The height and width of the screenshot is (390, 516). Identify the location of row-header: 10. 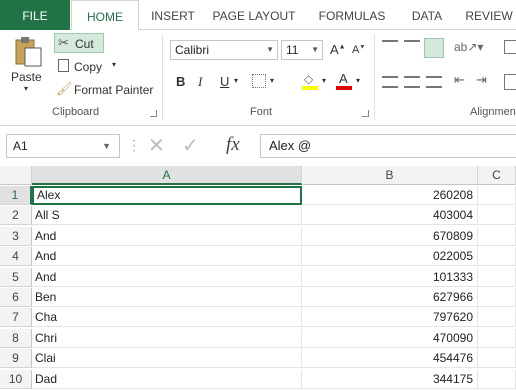
(16, 379).